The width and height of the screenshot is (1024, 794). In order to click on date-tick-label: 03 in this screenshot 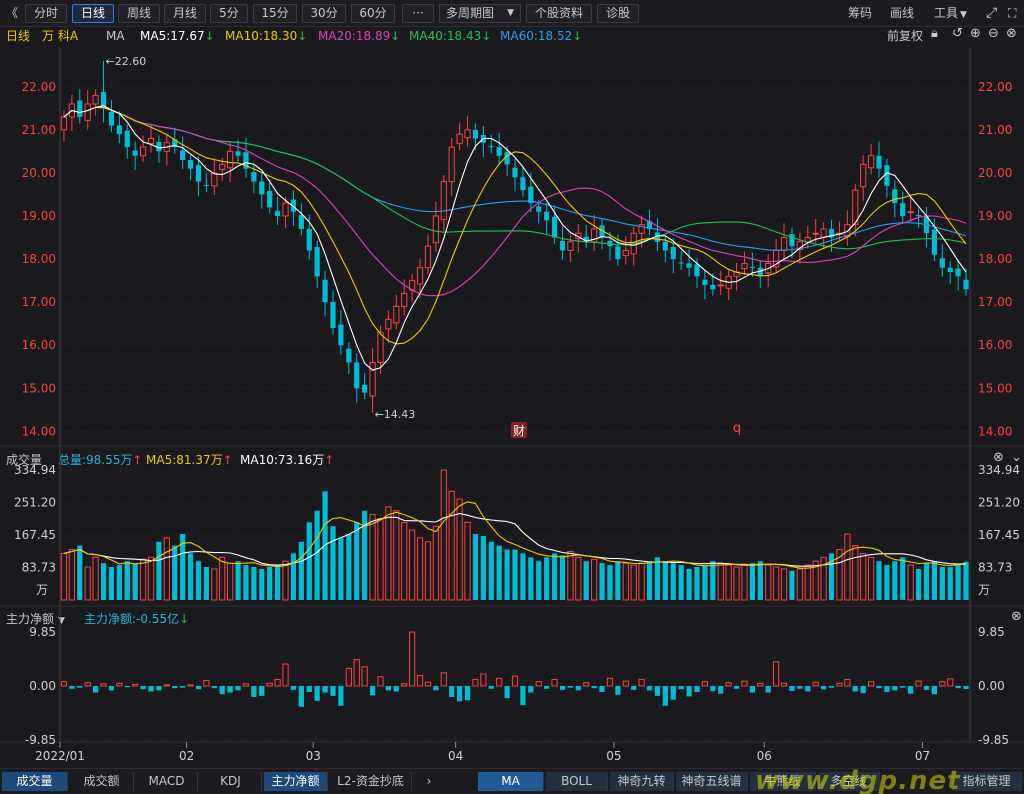, I will do `click(313, 756)`.